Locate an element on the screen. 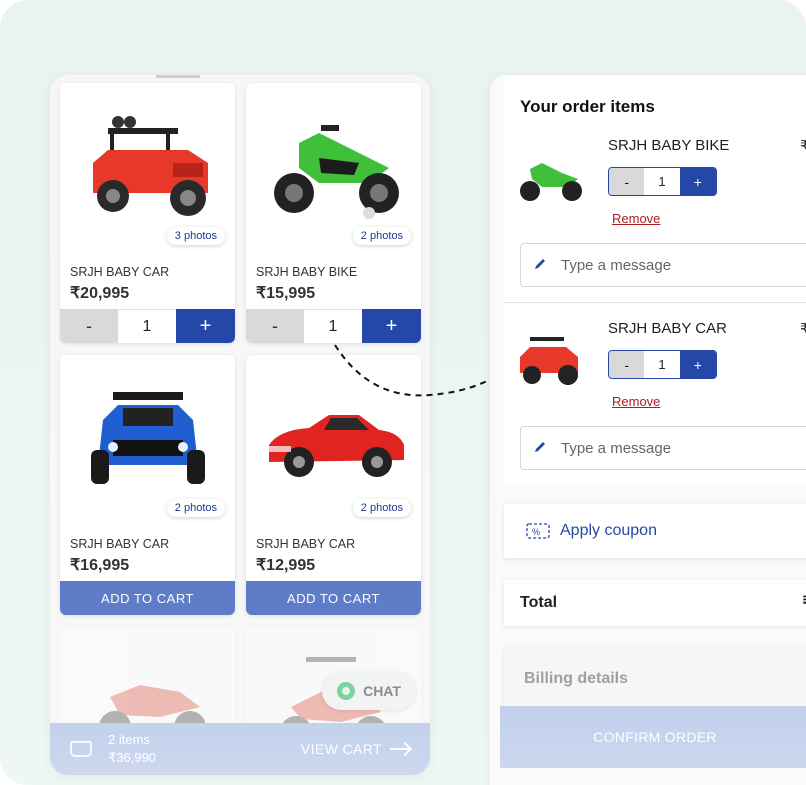 The width and height of the screenshot is (806, 785). arrow-right-icon is located at coordinates (400, 749).